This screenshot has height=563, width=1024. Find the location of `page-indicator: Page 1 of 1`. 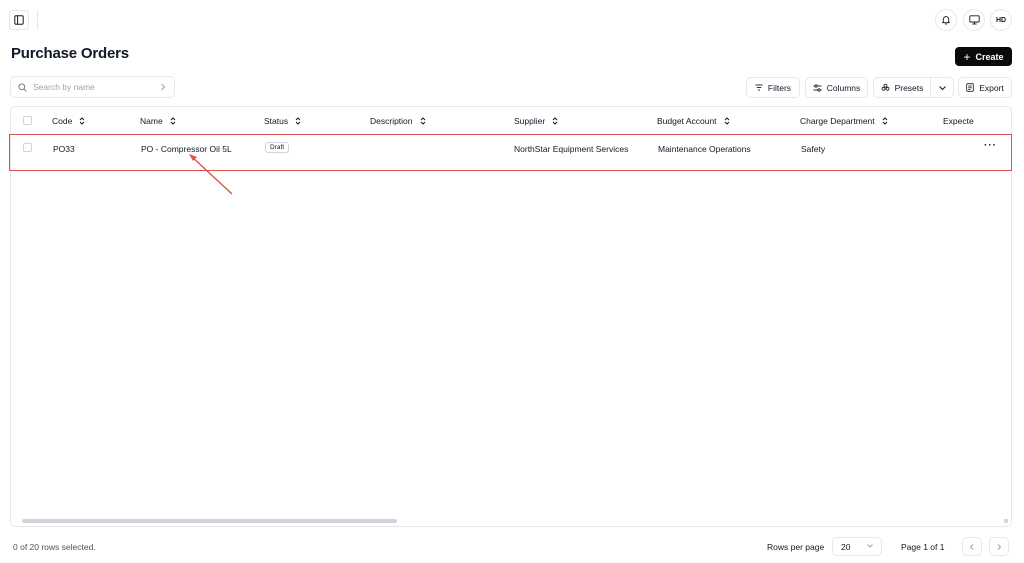

page-indicator: Page 1 of 1 is located at coordinates (923, 547).